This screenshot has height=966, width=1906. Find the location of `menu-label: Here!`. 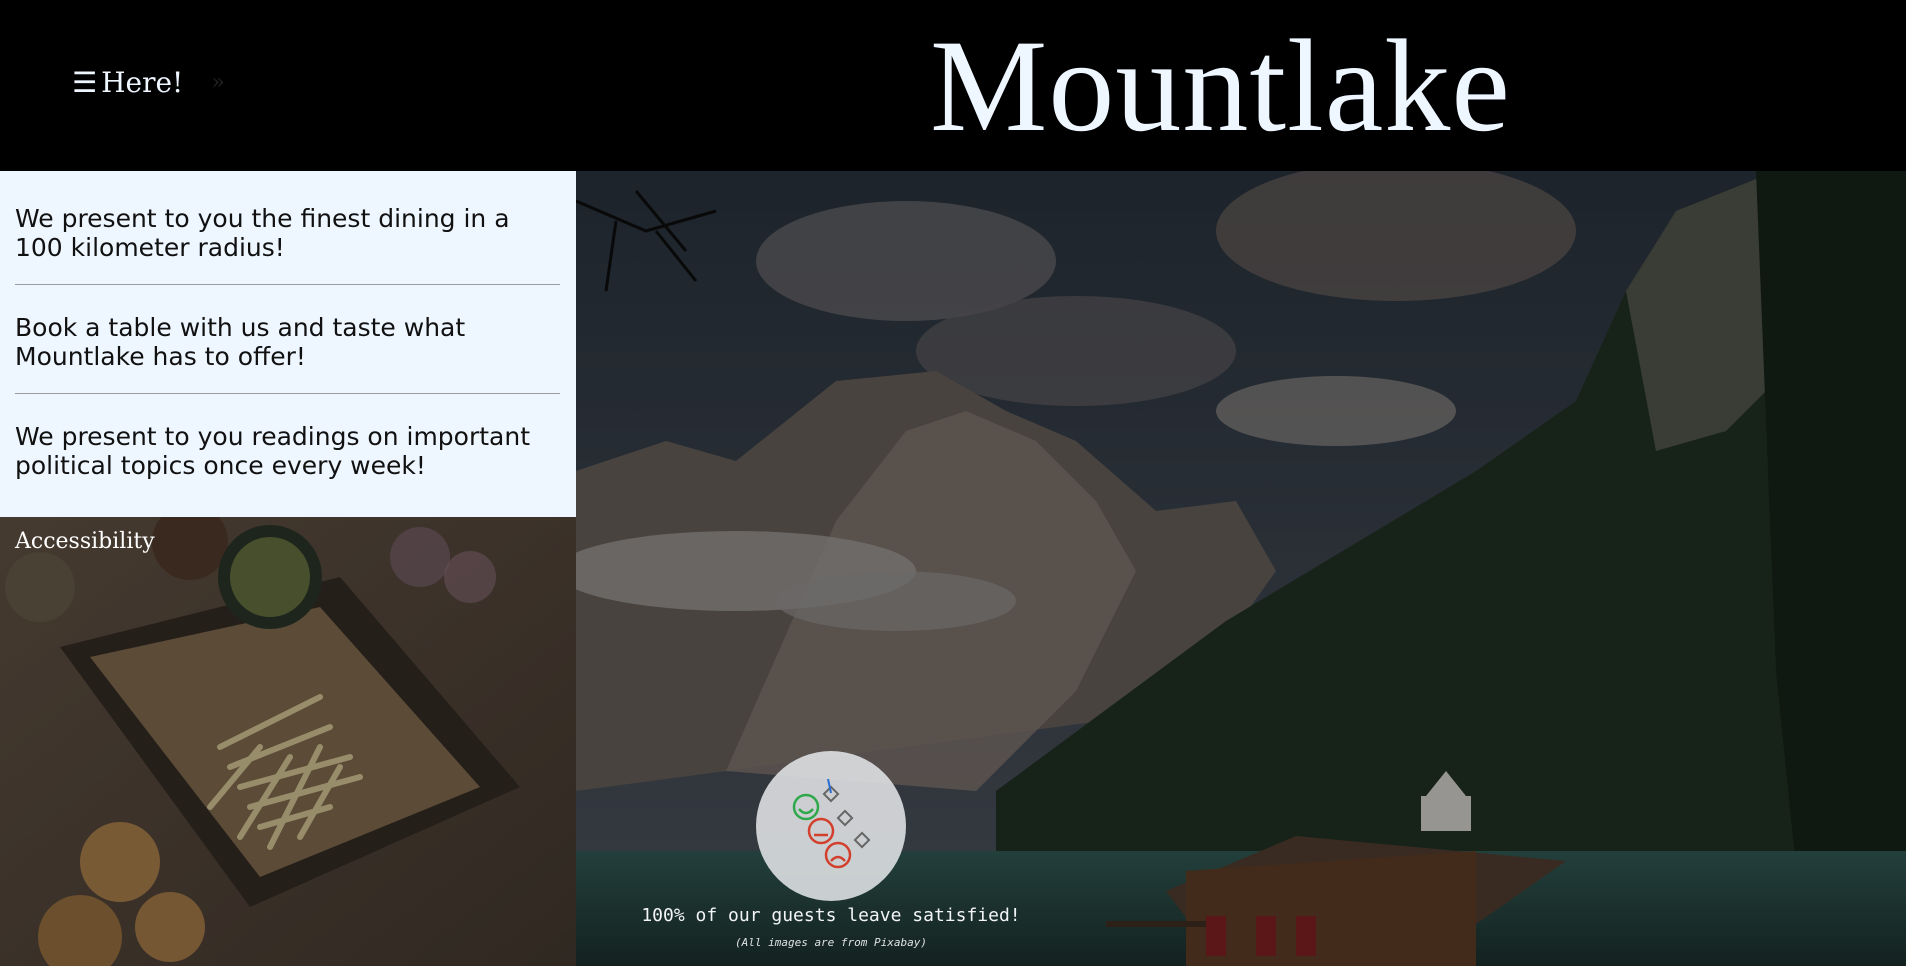

menu-label: Here! is located at coordinates (142, 82).